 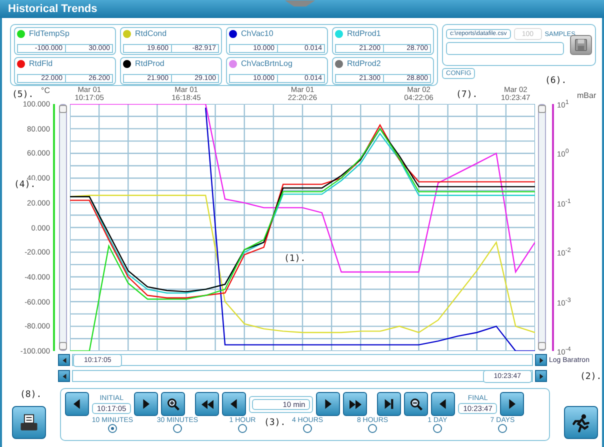 What do you see at coordinates (467, 95) in the screenshot?
I see `callout-number: (7).` at bounding box center [467, 95].